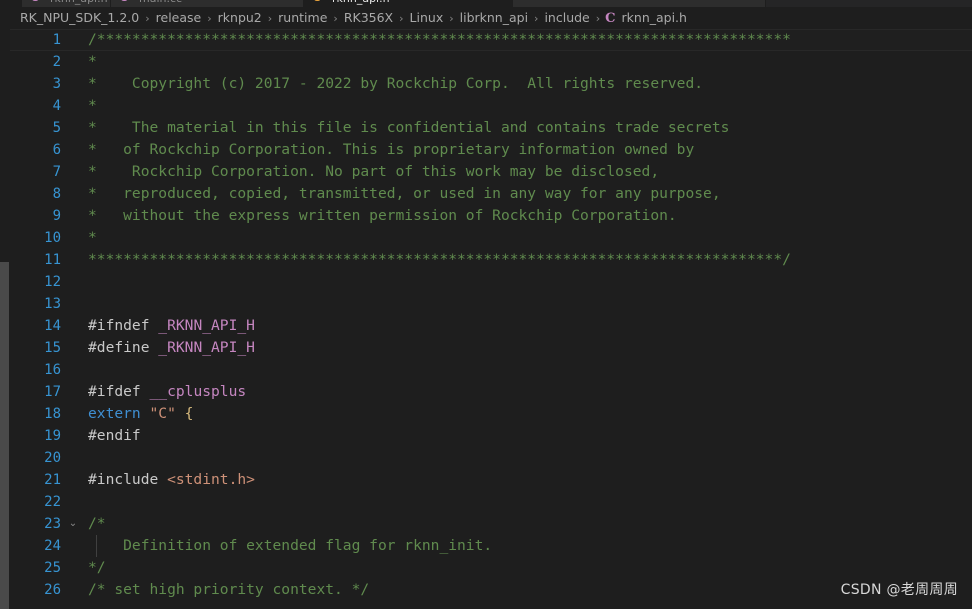 The width and height of the screenshot is (972, 609). Describe the element at coordinates (302, 17) in the screenshot. I see `breadcrumb-item: runtime` at that location.